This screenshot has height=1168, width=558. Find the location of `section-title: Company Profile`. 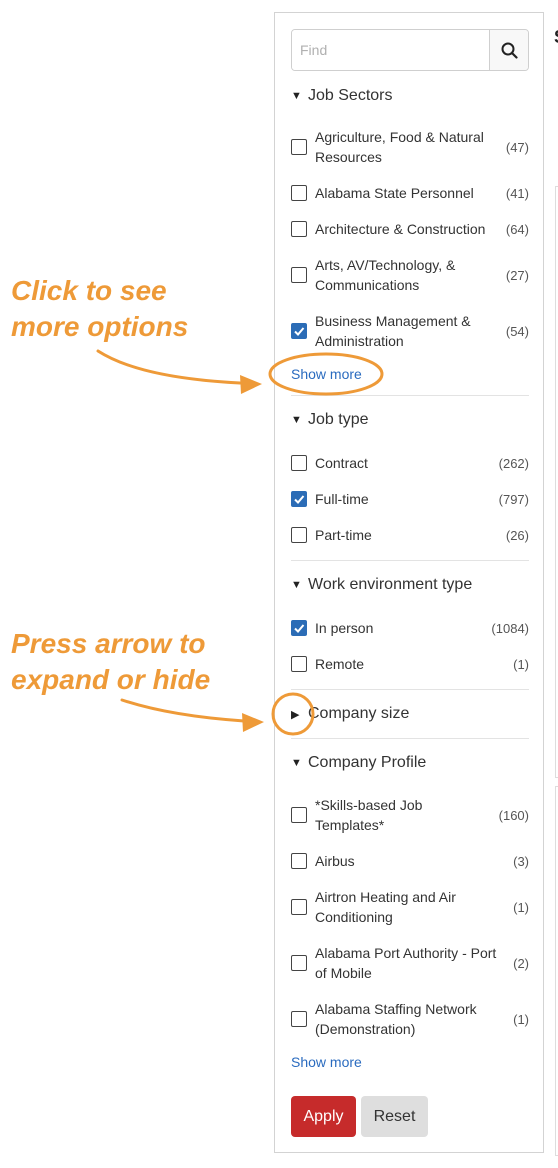

section-title: Company Profile is located at coordinates (367, 762).